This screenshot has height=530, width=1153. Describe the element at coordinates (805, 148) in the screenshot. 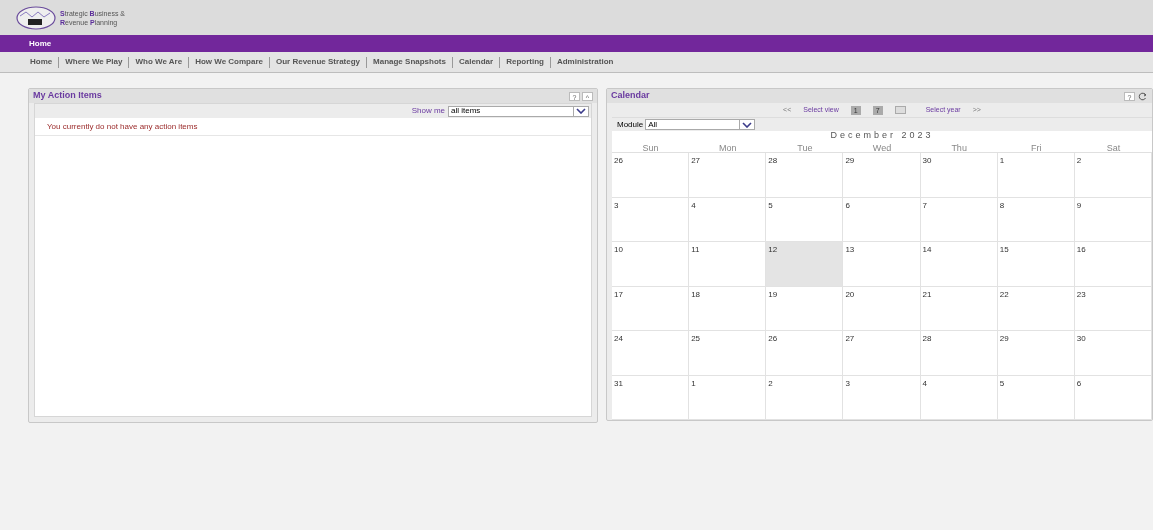

I see `weekday-label: Tue` at that location.